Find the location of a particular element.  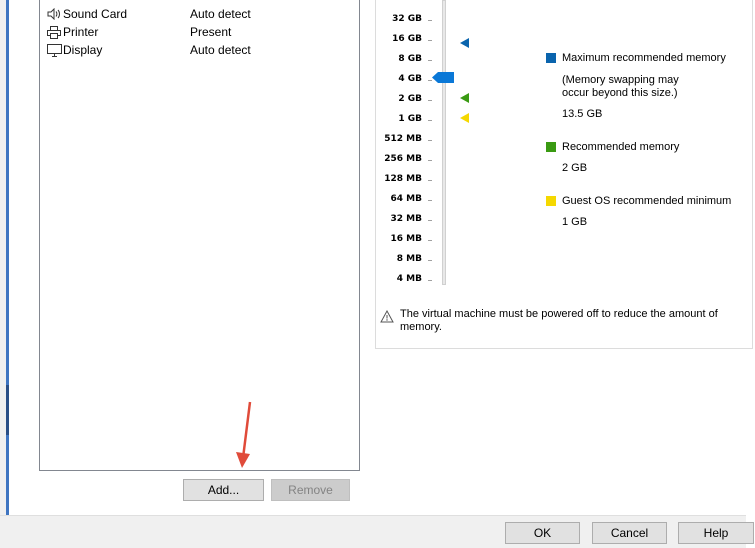

memory-scale-label: 128 MB is located at coordinates (403, 179).